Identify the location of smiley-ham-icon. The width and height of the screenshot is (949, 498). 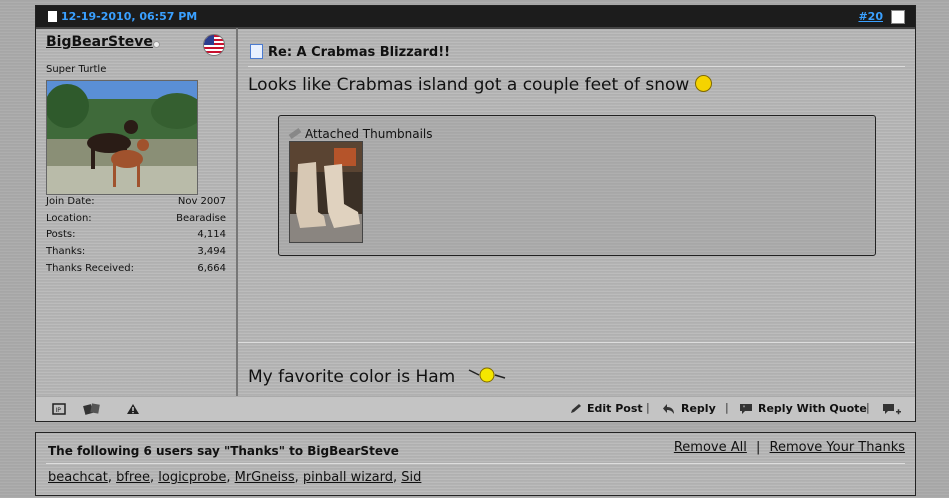
(486, 375).